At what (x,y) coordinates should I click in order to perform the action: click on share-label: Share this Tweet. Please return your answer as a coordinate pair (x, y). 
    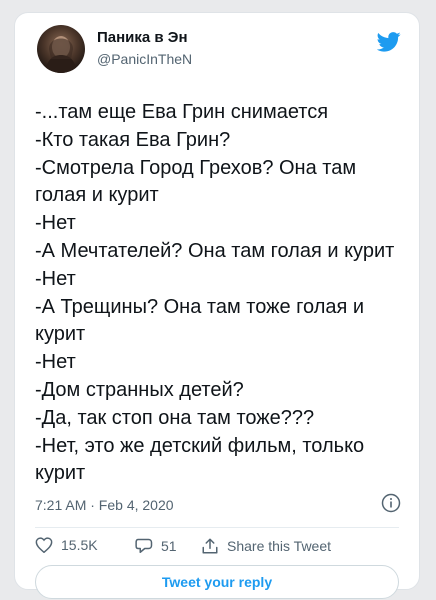
    Looking at the image, I should click on (279, 546).